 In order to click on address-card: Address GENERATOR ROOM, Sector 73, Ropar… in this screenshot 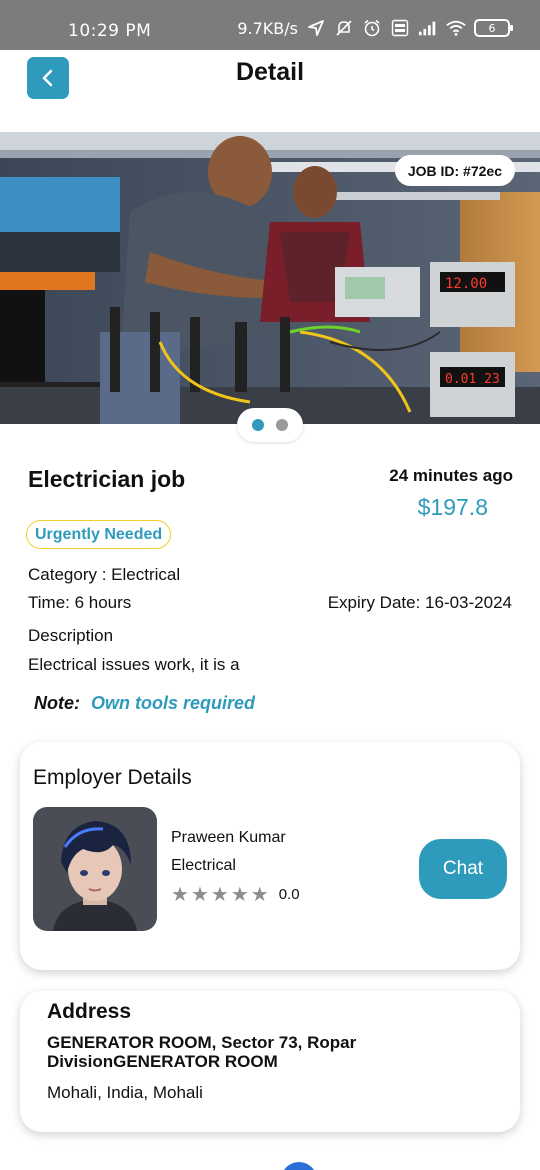, I will do `click(270, 1061)`.